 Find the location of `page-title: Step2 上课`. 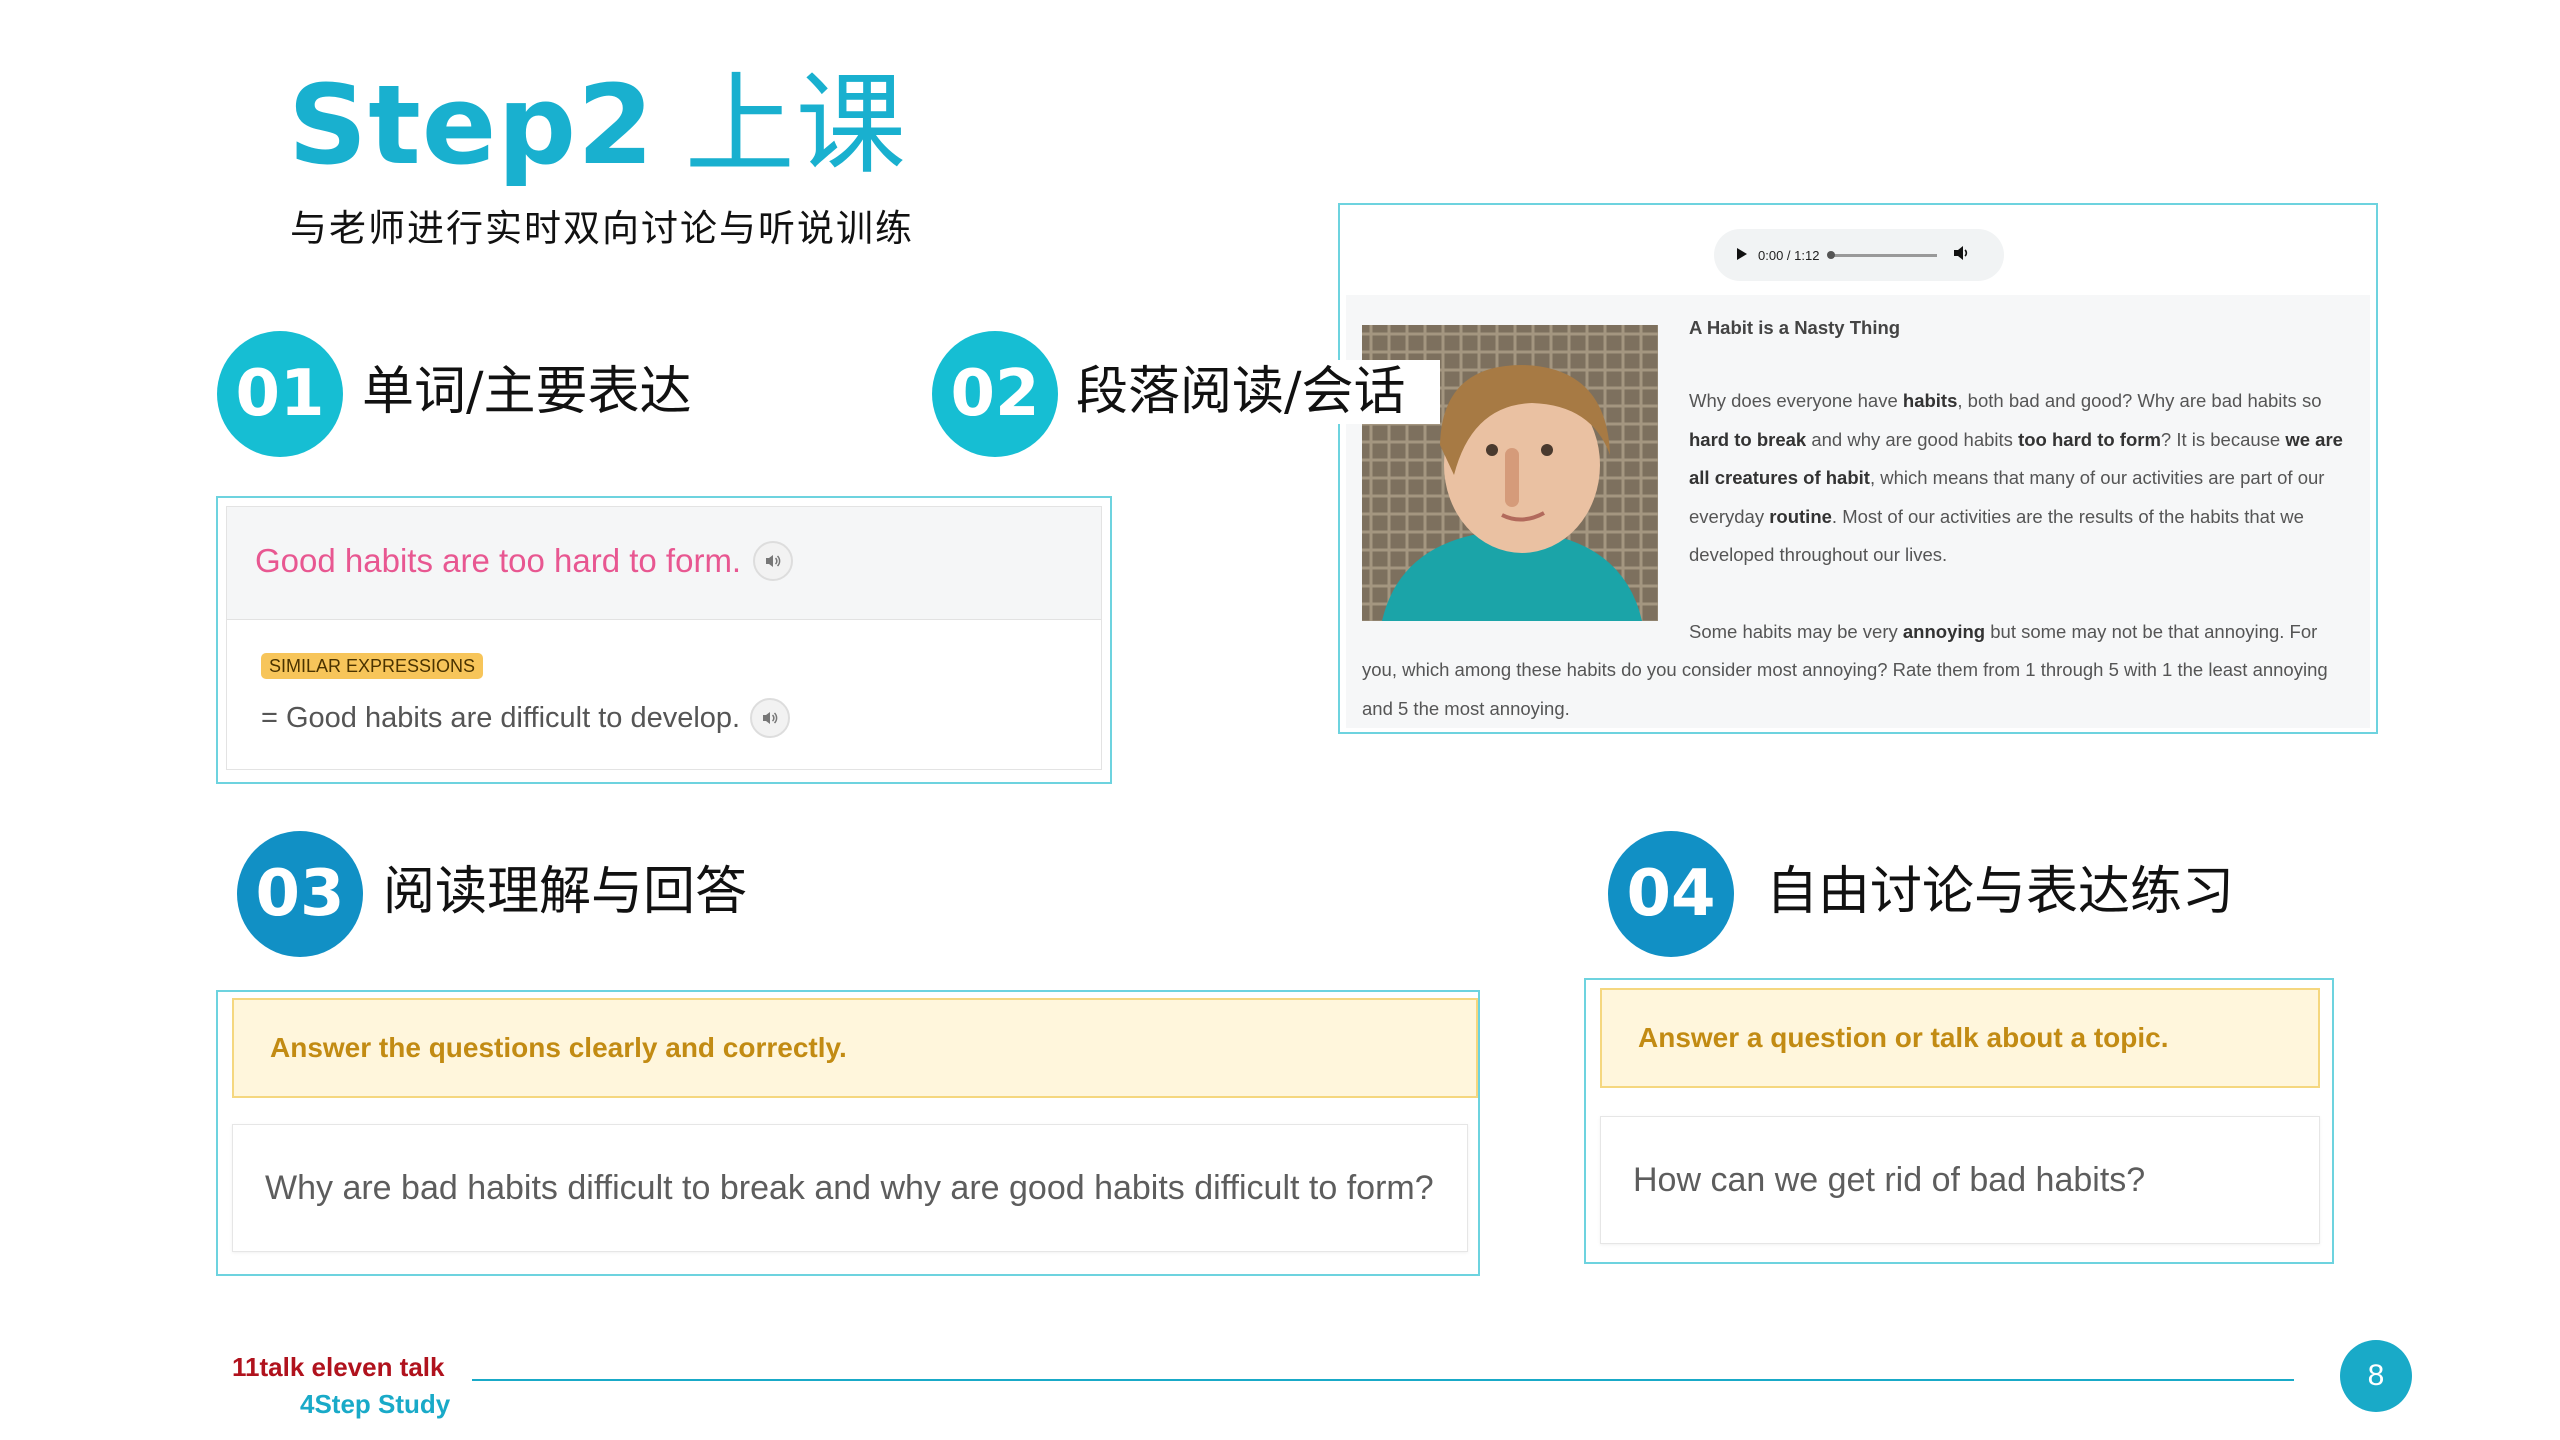

page-title: Step2 上课 is located at coordinates (597, 125).